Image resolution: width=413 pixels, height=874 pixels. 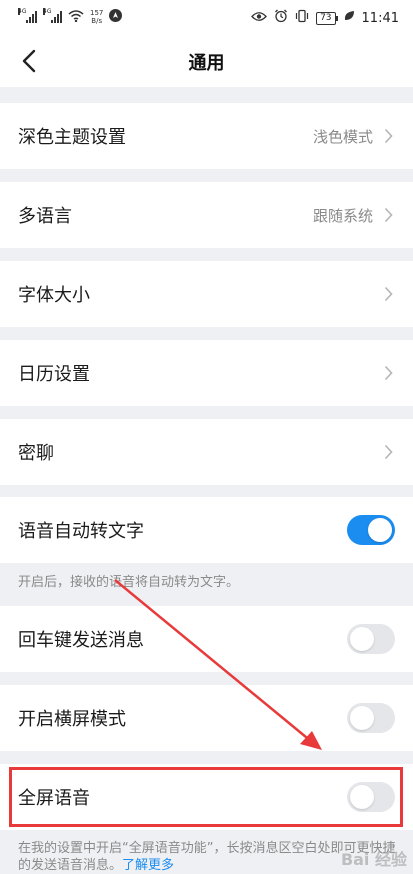 What do you see at coordinates (54, 295) in the screenshot?
I see `setting-label: 字体大小` at bounding box center [54, 295].